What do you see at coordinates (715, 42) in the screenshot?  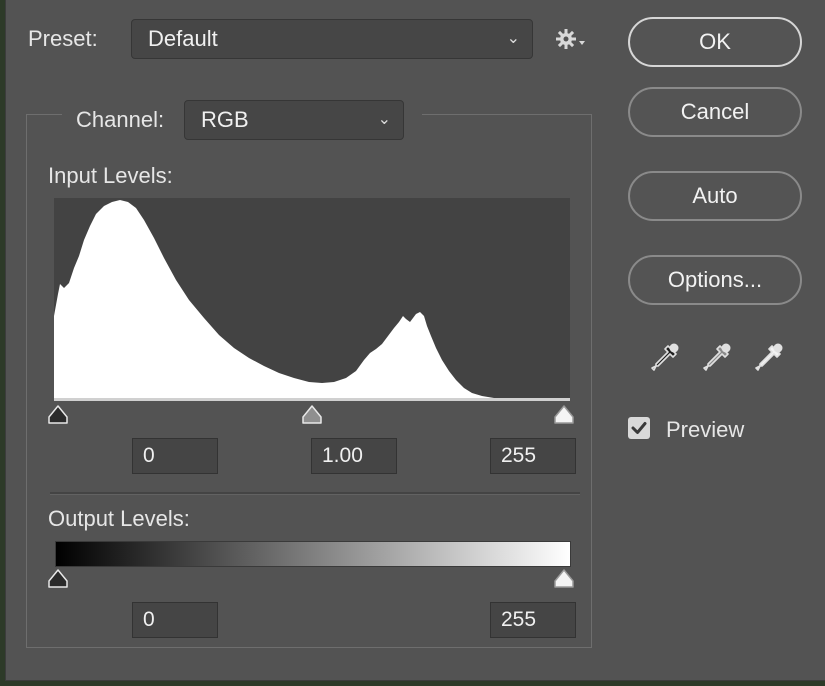 I see `ok-button: OK` at bounding box center [715, 42].